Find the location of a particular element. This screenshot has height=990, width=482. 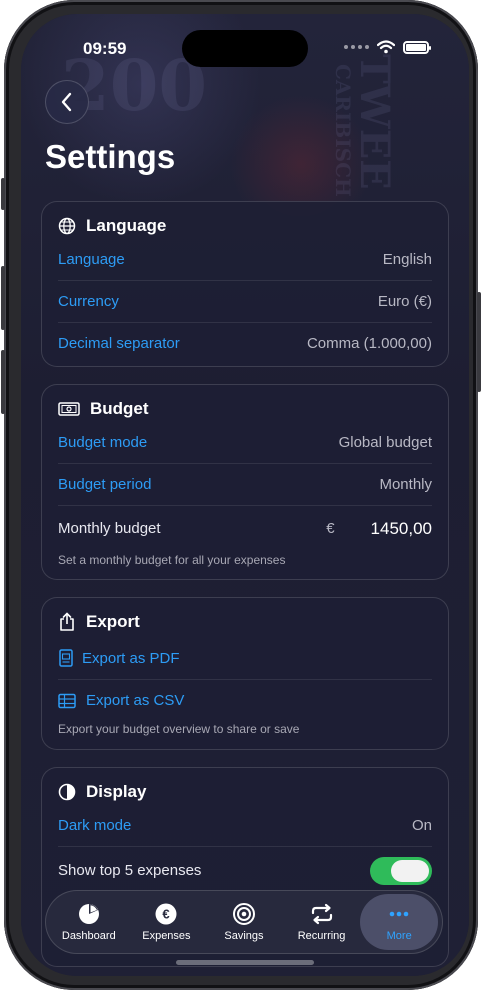

tab-dashboard: Dashboard is located at coordinates (89, 922).